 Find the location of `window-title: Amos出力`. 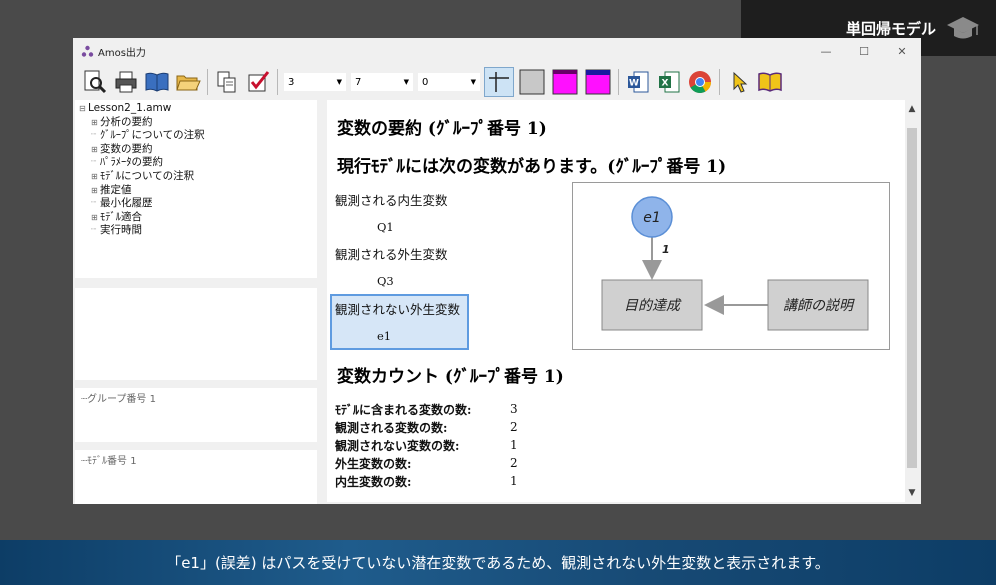

window-title: Amos出力 is located at coordinates (122, 53).